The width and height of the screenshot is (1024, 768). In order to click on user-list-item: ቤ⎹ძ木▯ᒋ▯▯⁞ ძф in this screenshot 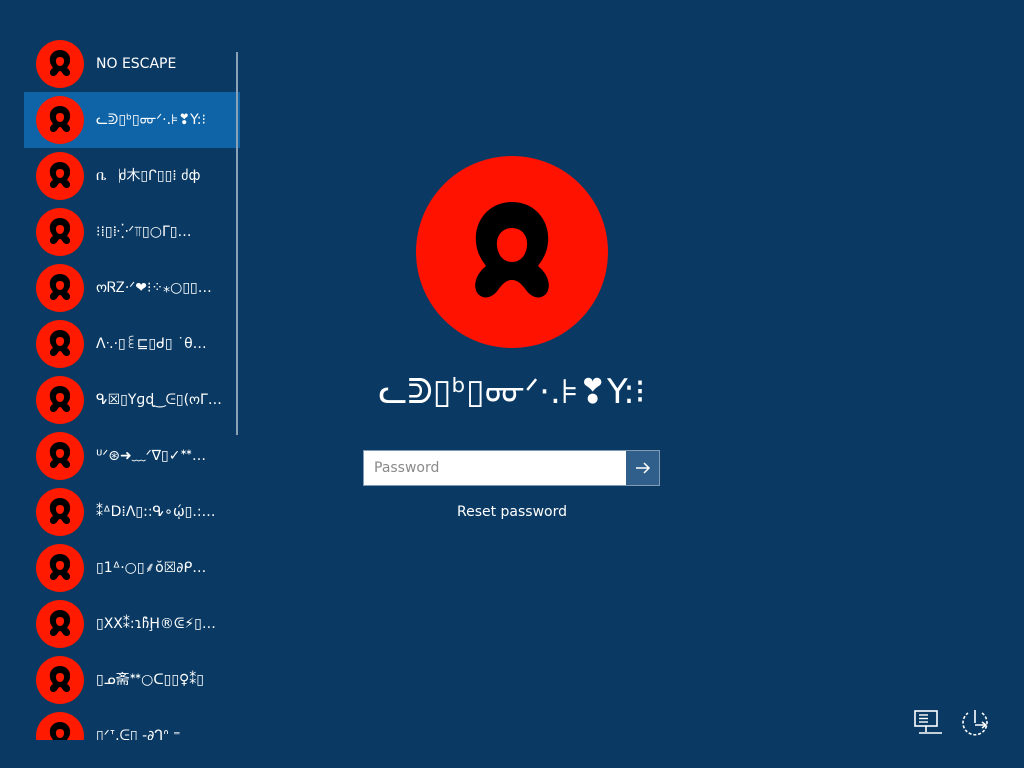, I will do `click(132, 176)`.